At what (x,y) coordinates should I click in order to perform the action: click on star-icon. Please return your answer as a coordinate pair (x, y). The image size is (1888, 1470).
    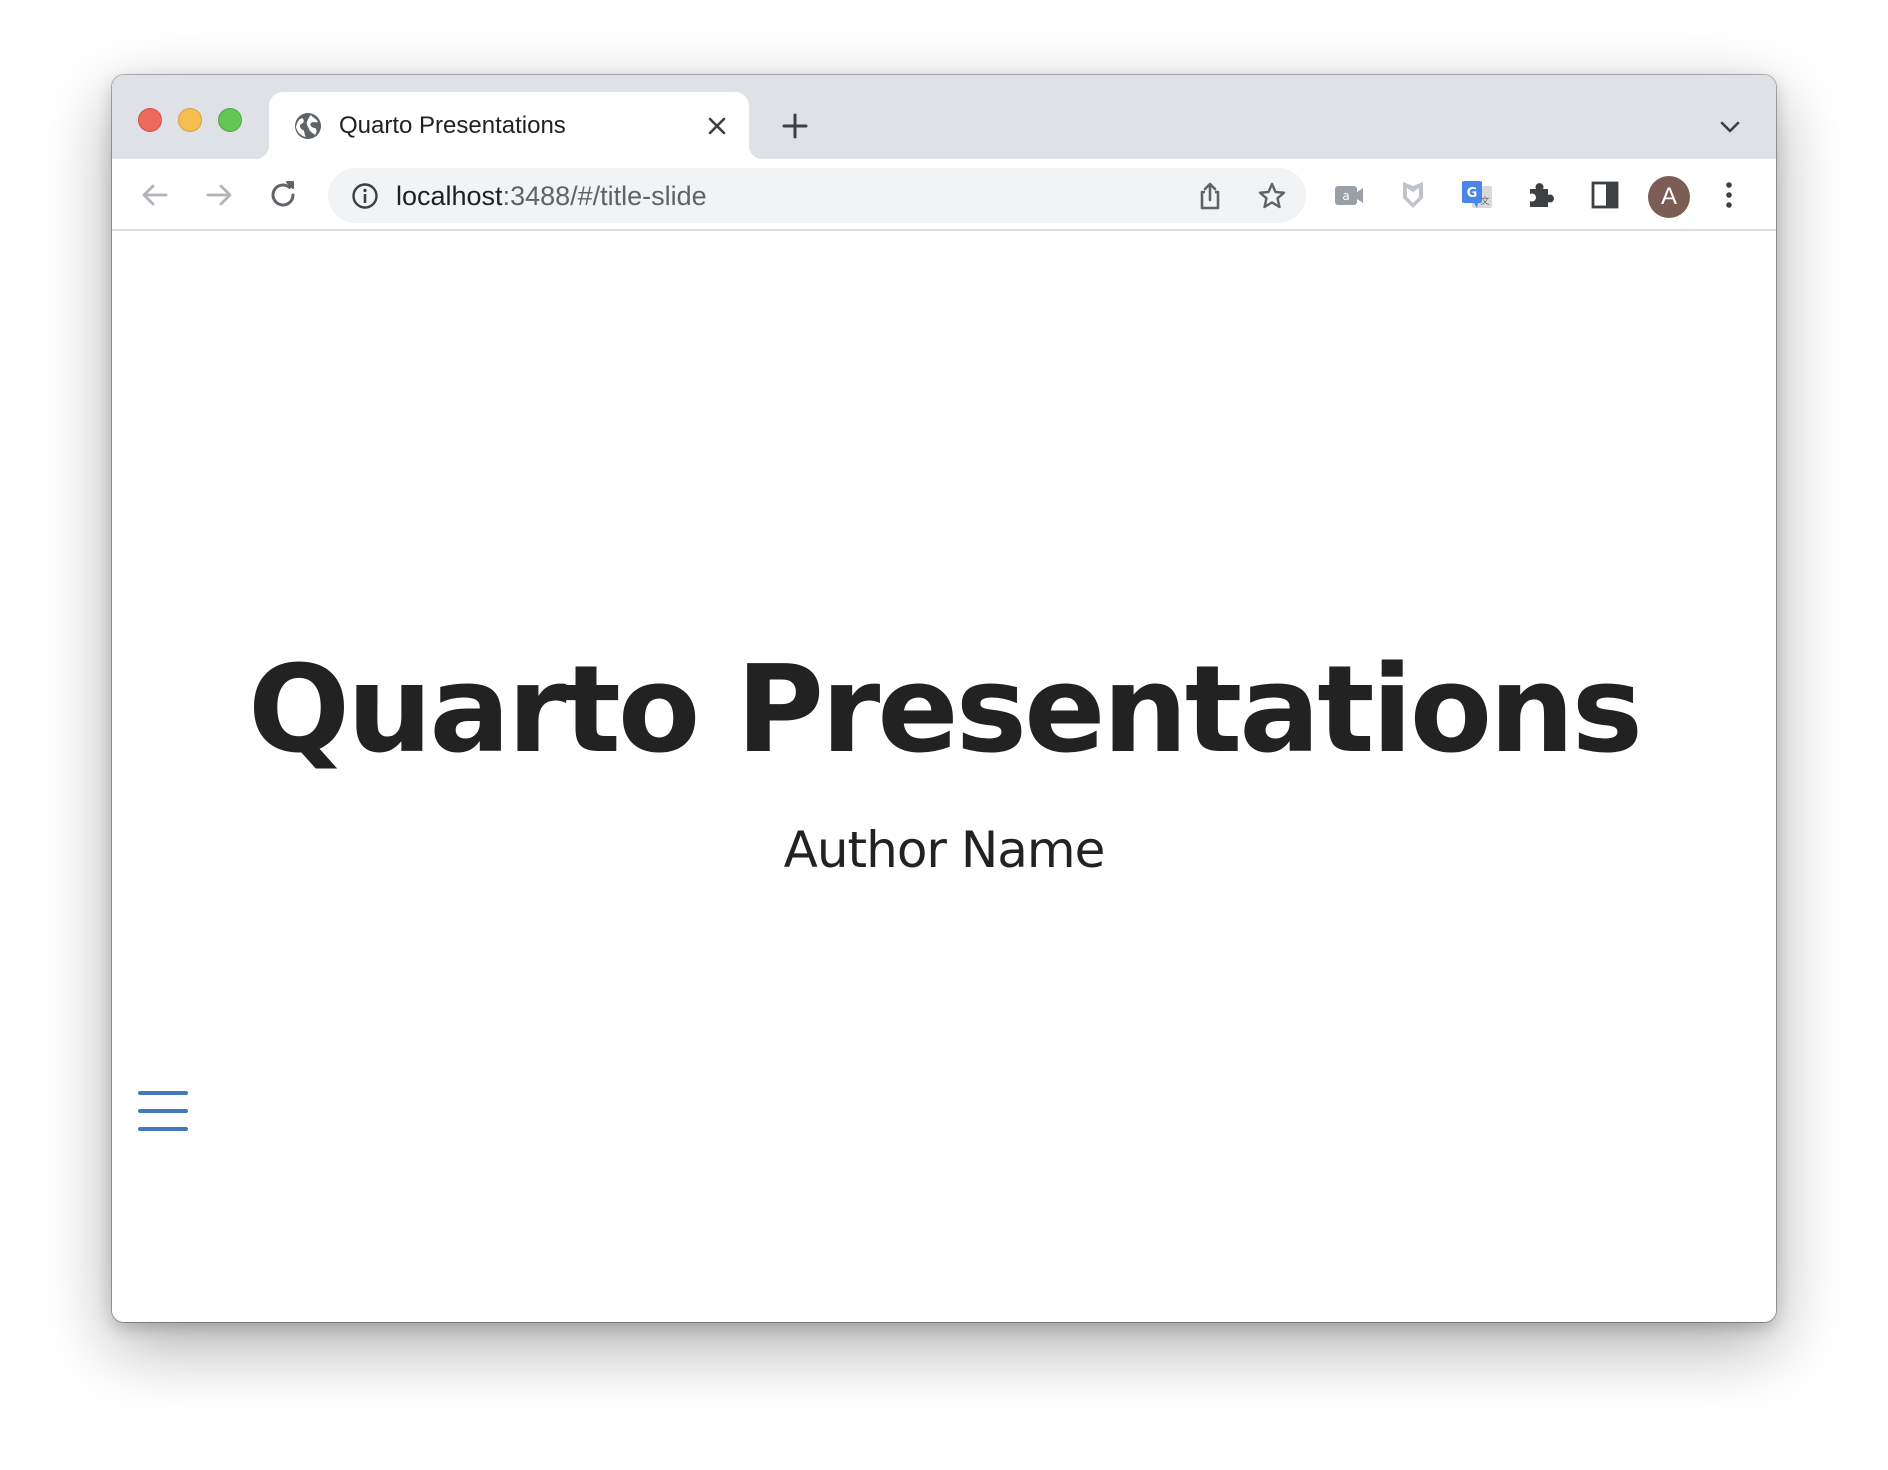
    Looking at the image, I should click on (1272, 196).